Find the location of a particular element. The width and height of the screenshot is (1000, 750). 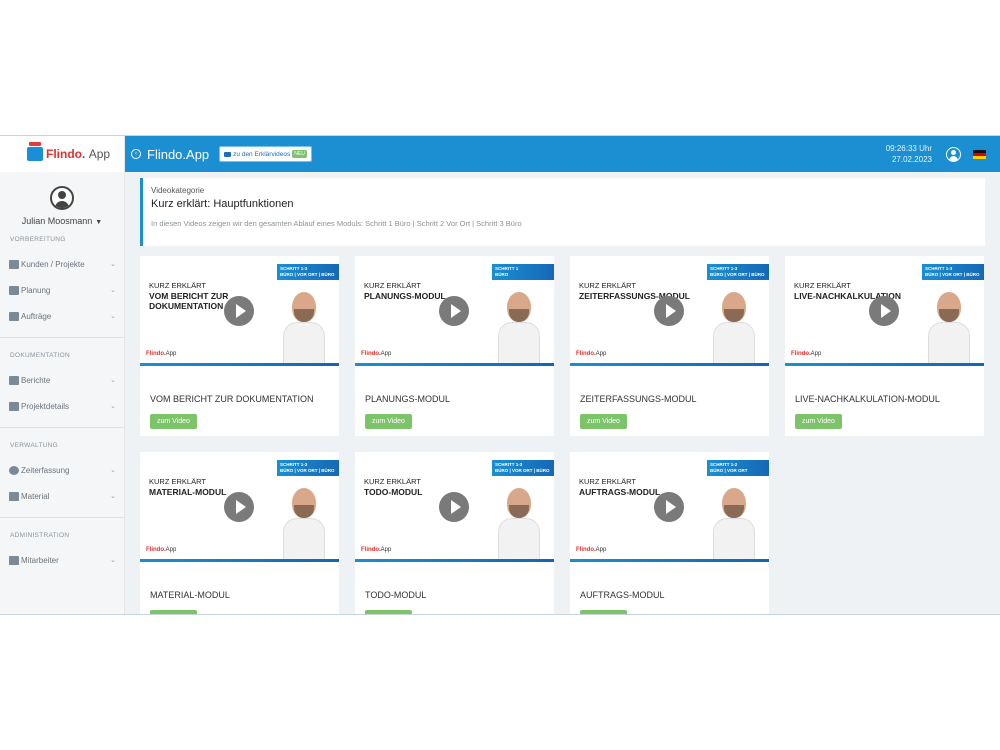

section-label-vorbereitung: VORBEREITUNG is located at coordinates (38, 239).